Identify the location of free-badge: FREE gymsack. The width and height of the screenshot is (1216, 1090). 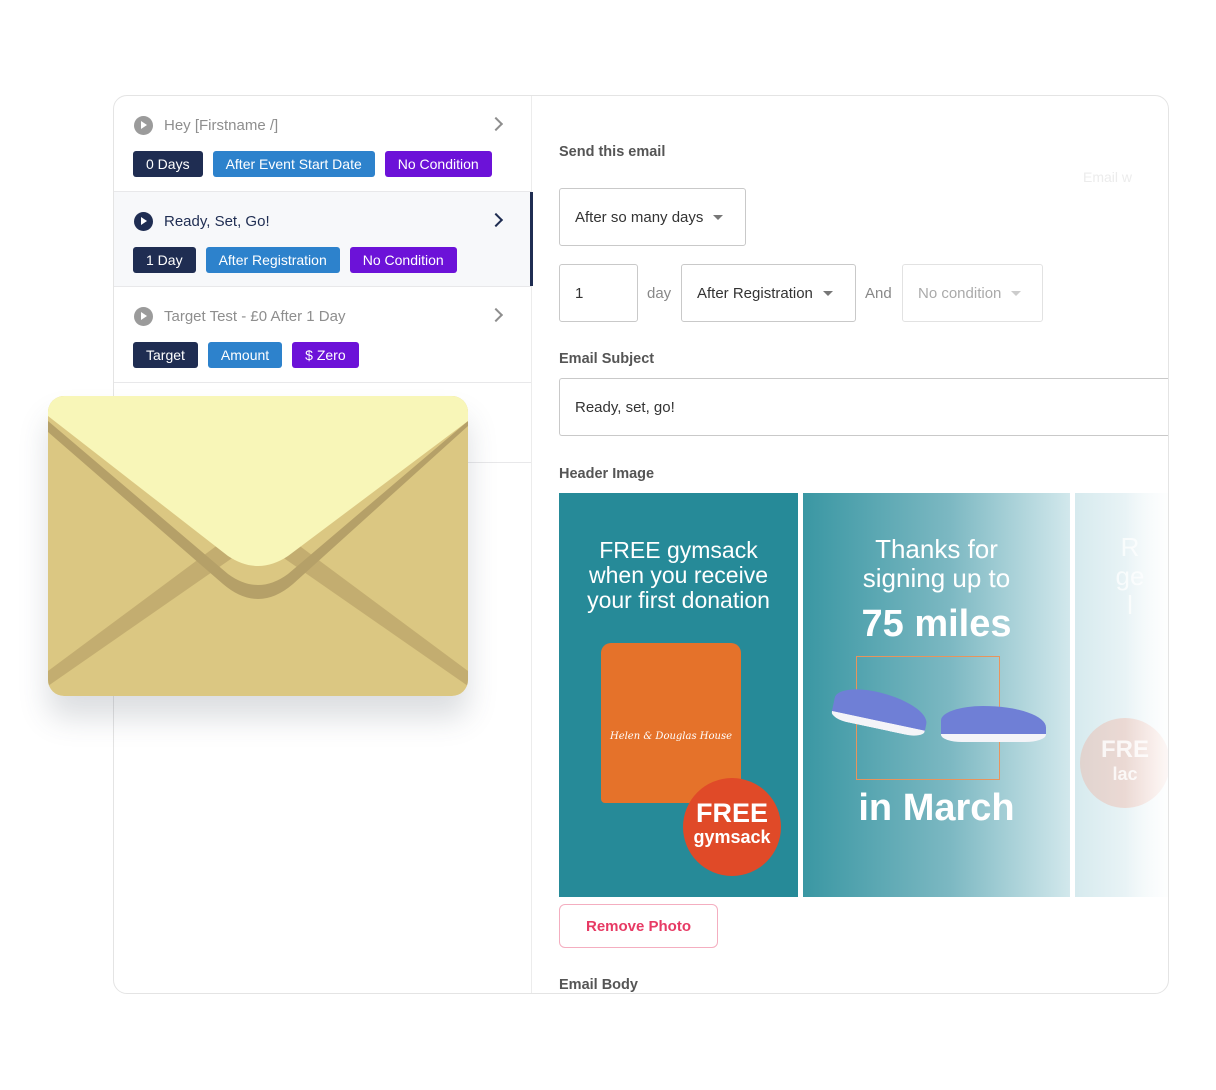
(732, 827).